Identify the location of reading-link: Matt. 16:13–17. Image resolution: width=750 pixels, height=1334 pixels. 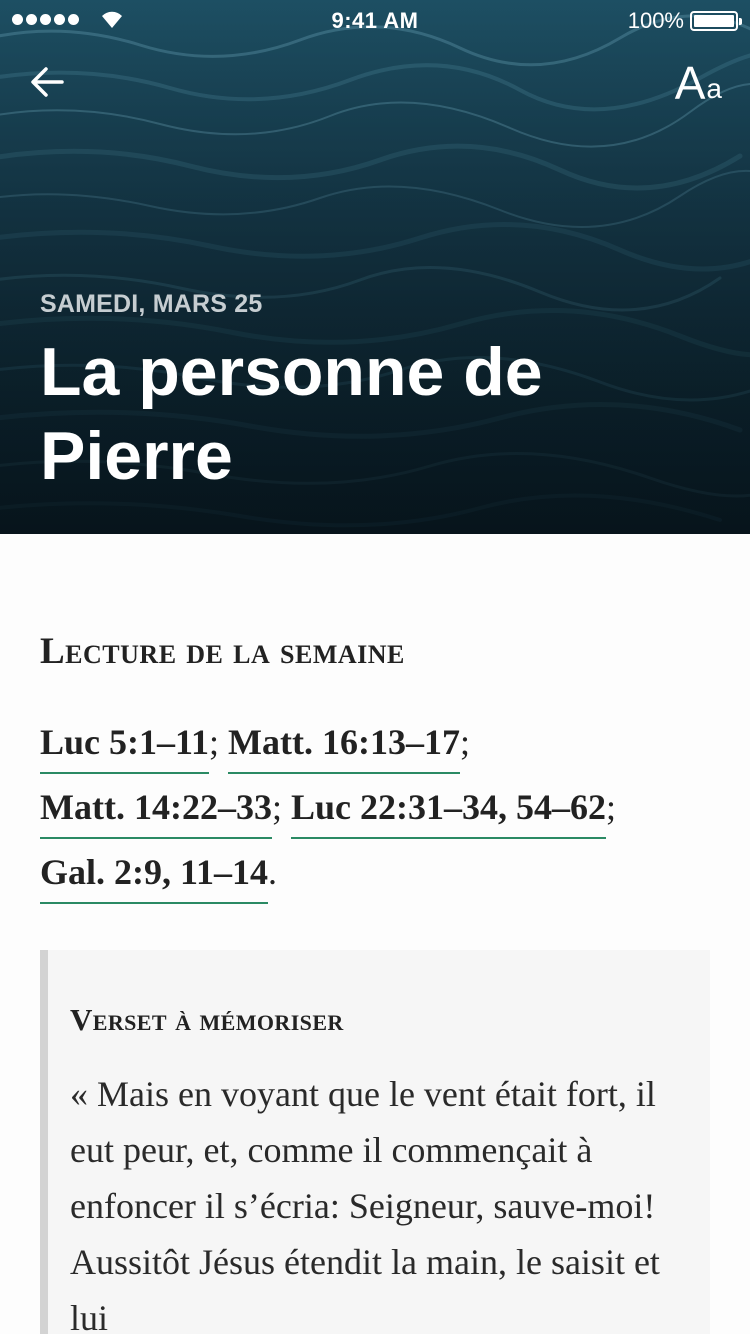
(344, 748).